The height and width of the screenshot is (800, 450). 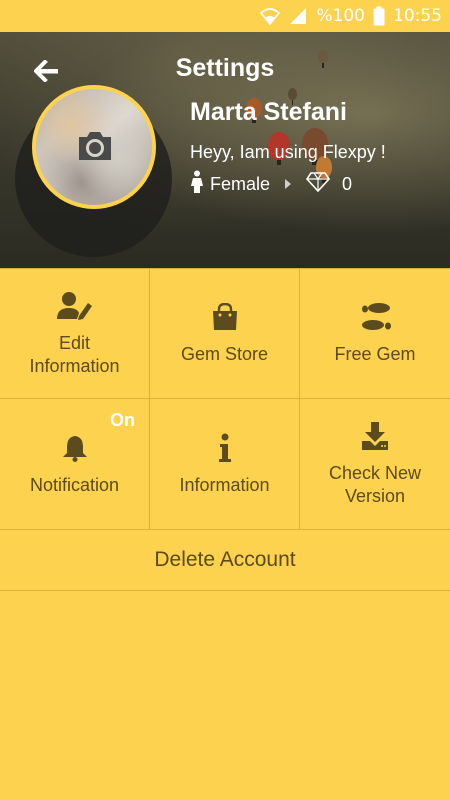 I want to click on free-gem-button: Free Gem, so click(x=375, y=333).